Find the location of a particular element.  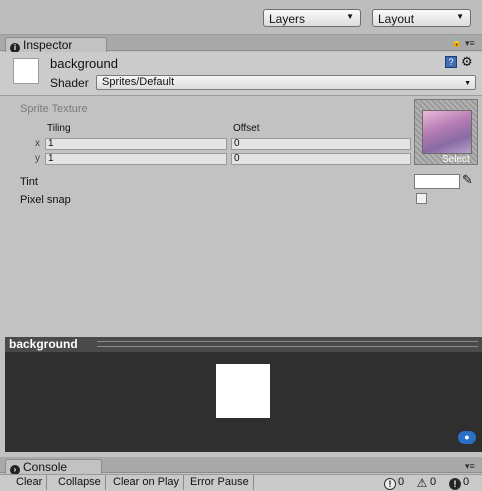

error-icon: ! is located at coordinates (455, 484).